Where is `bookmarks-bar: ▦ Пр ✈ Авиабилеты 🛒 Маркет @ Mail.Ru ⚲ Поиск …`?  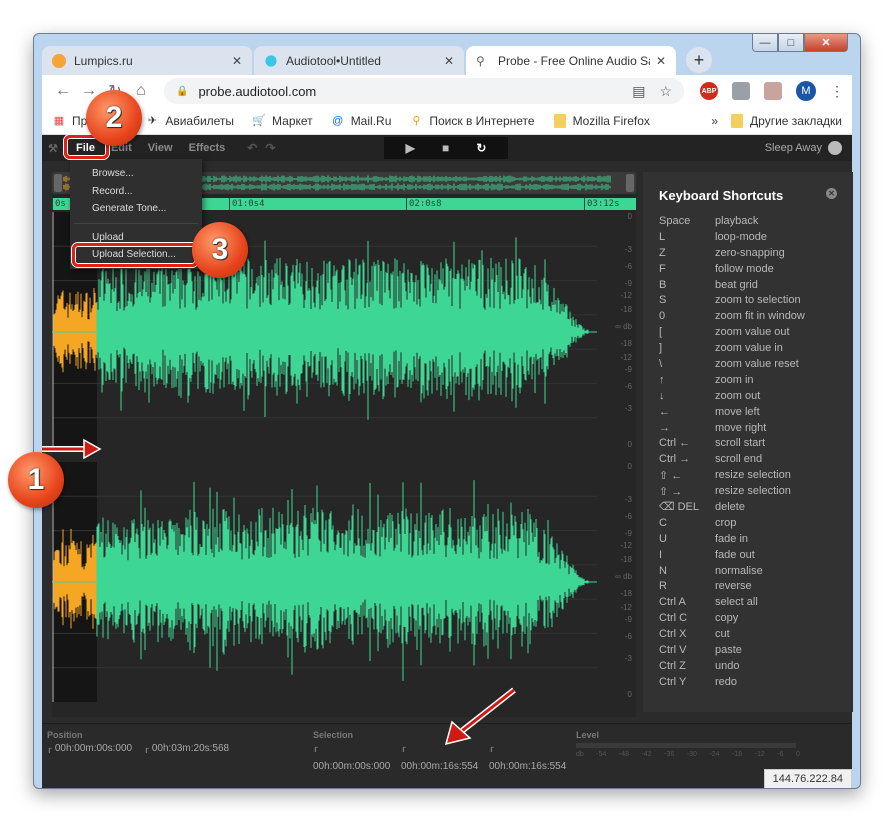 bookmarks-bar: ▦ Пр ✈ Авиабилеты 🛒 Маркет @ Mail.Ru ⚲ Поиск … is located at coordinates (447, 121).